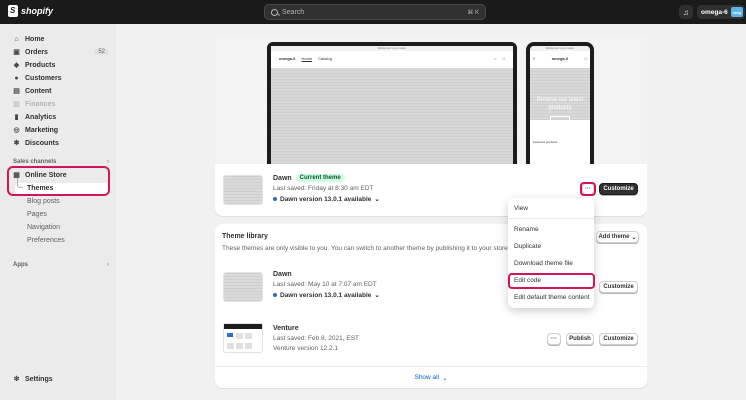  I want to click on desktop-hero-image, so click(392, 116).